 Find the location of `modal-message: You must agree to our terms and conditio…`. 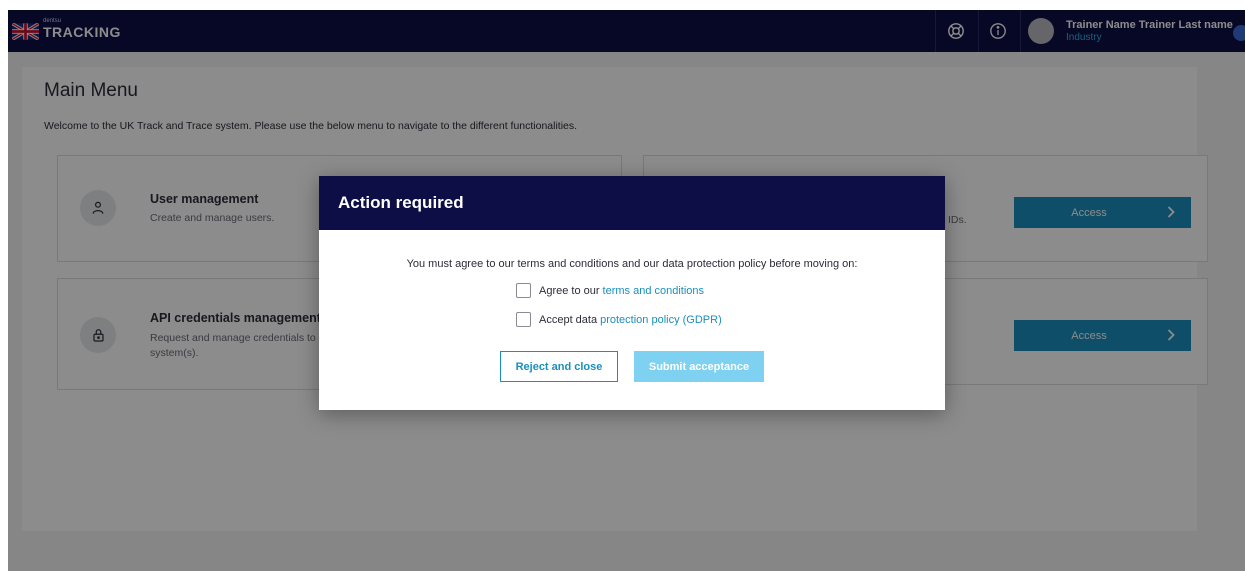

modal-message: You must agree to our terms and conditio… is located at coordinates (632, 264).